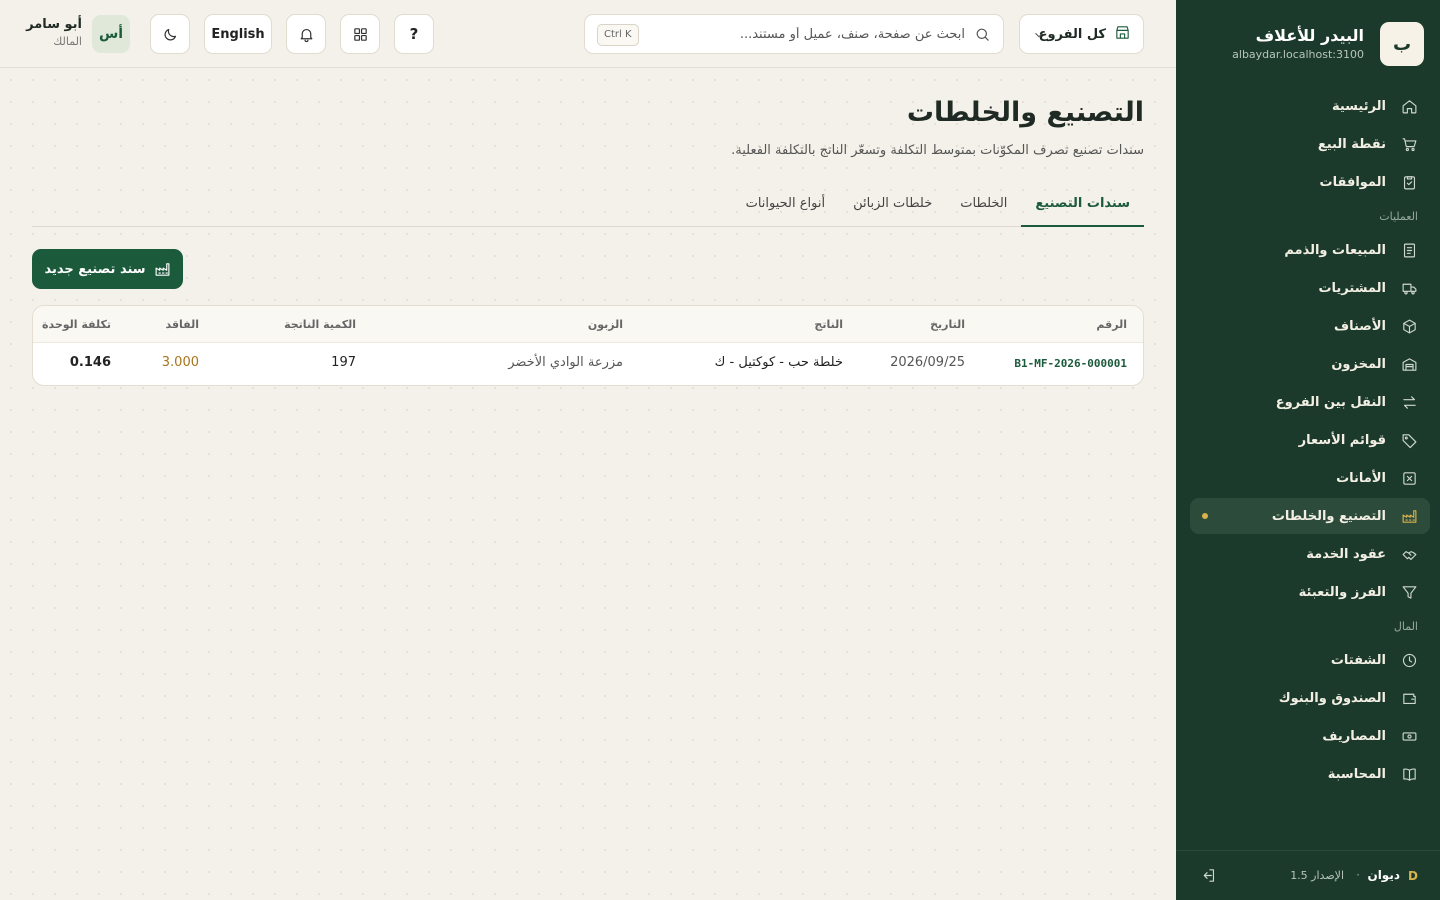 The height and width of the screenshot is (900, 1440). Describe the element at coordinates (1409, 774) in the screenshot. I see `book-icon` at that location.